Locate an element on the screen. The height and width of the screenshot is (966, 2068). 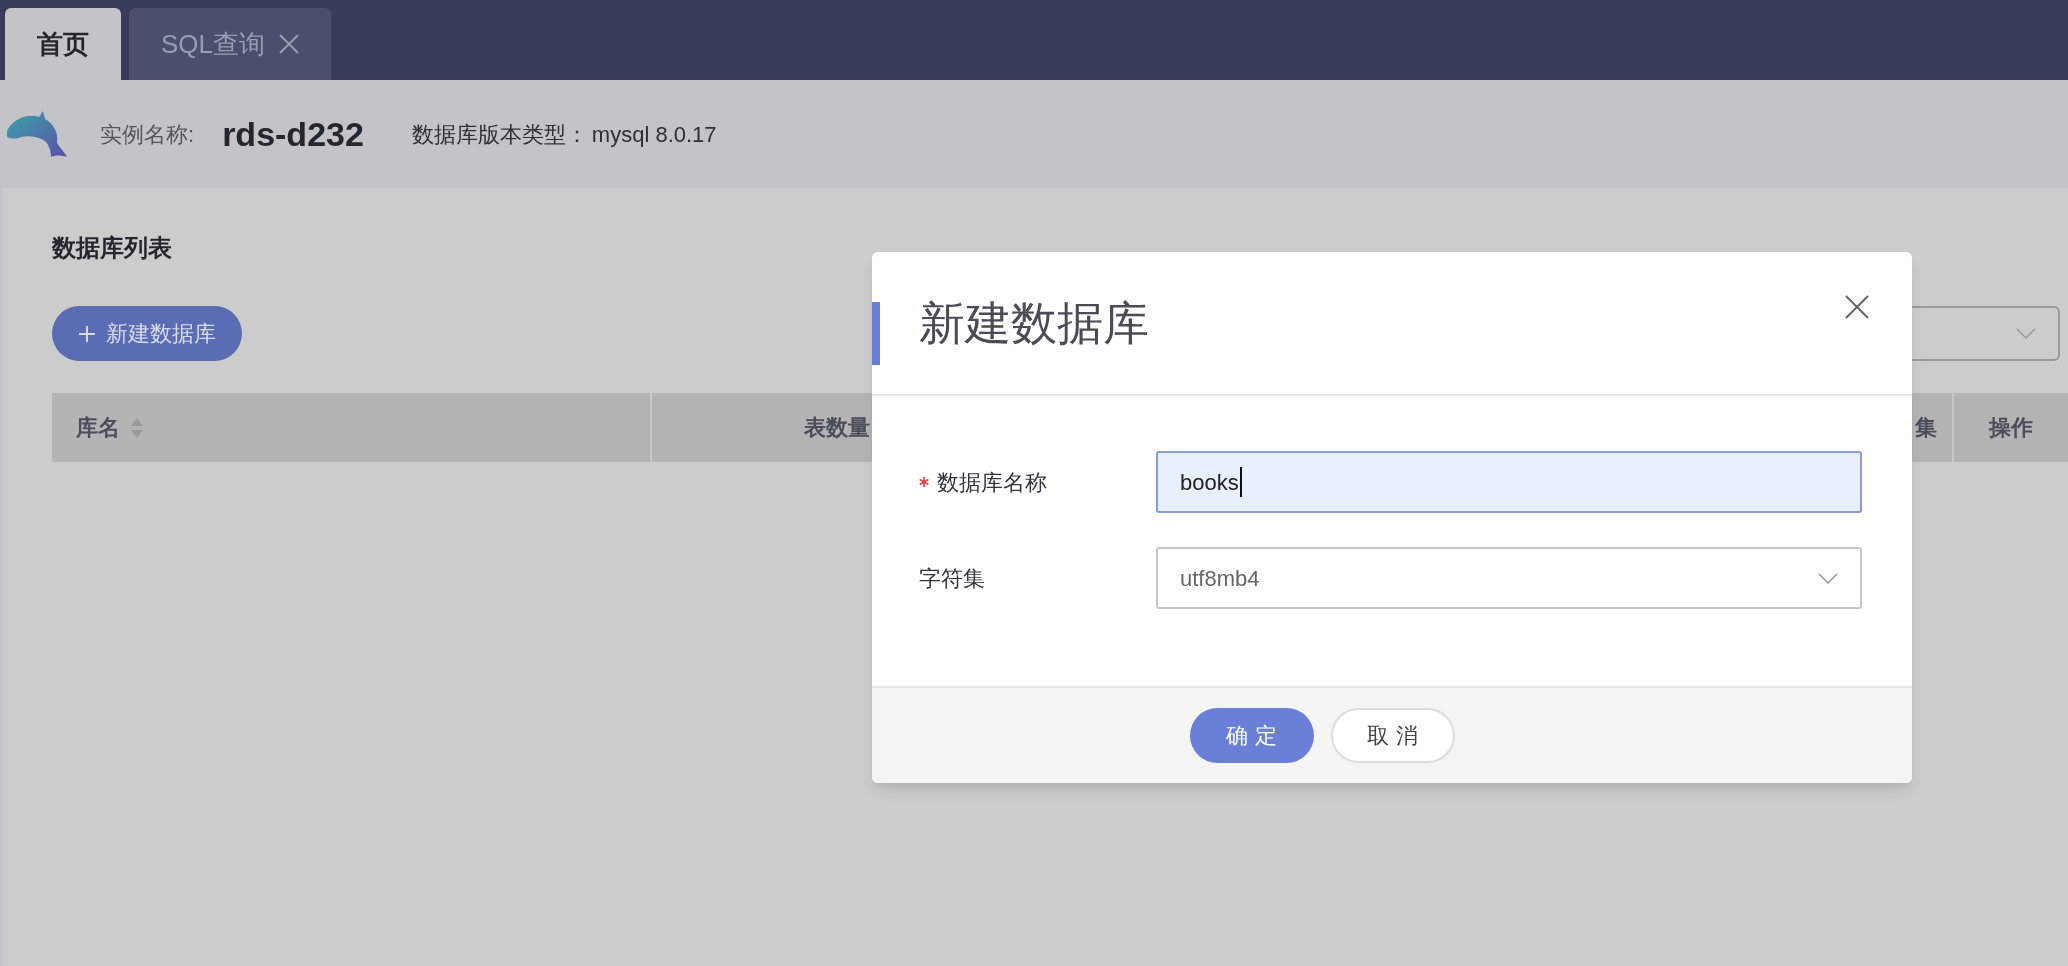
text-cursor is located at coordinates (1240, 482).